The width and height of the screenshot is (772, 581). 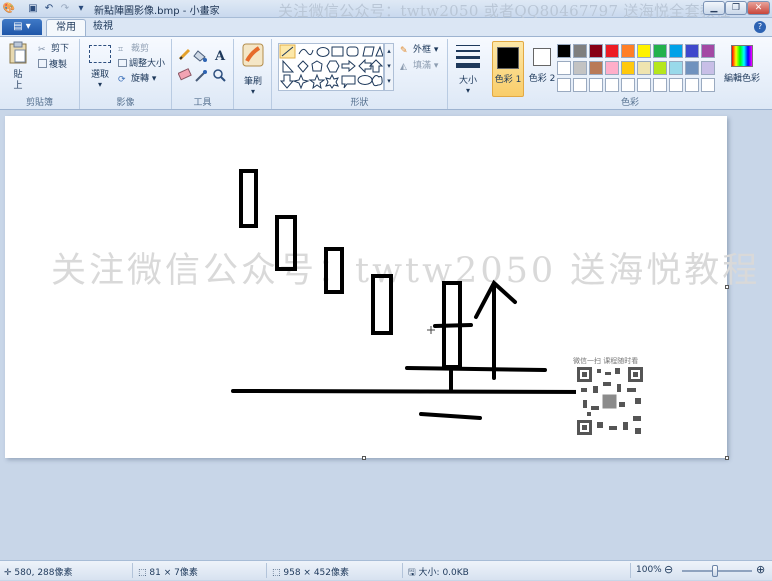 What do you see at coordinates (468, 69) in the screenshot?
I see `size-button: 大小 ▾` at bounding box center [468, 69].